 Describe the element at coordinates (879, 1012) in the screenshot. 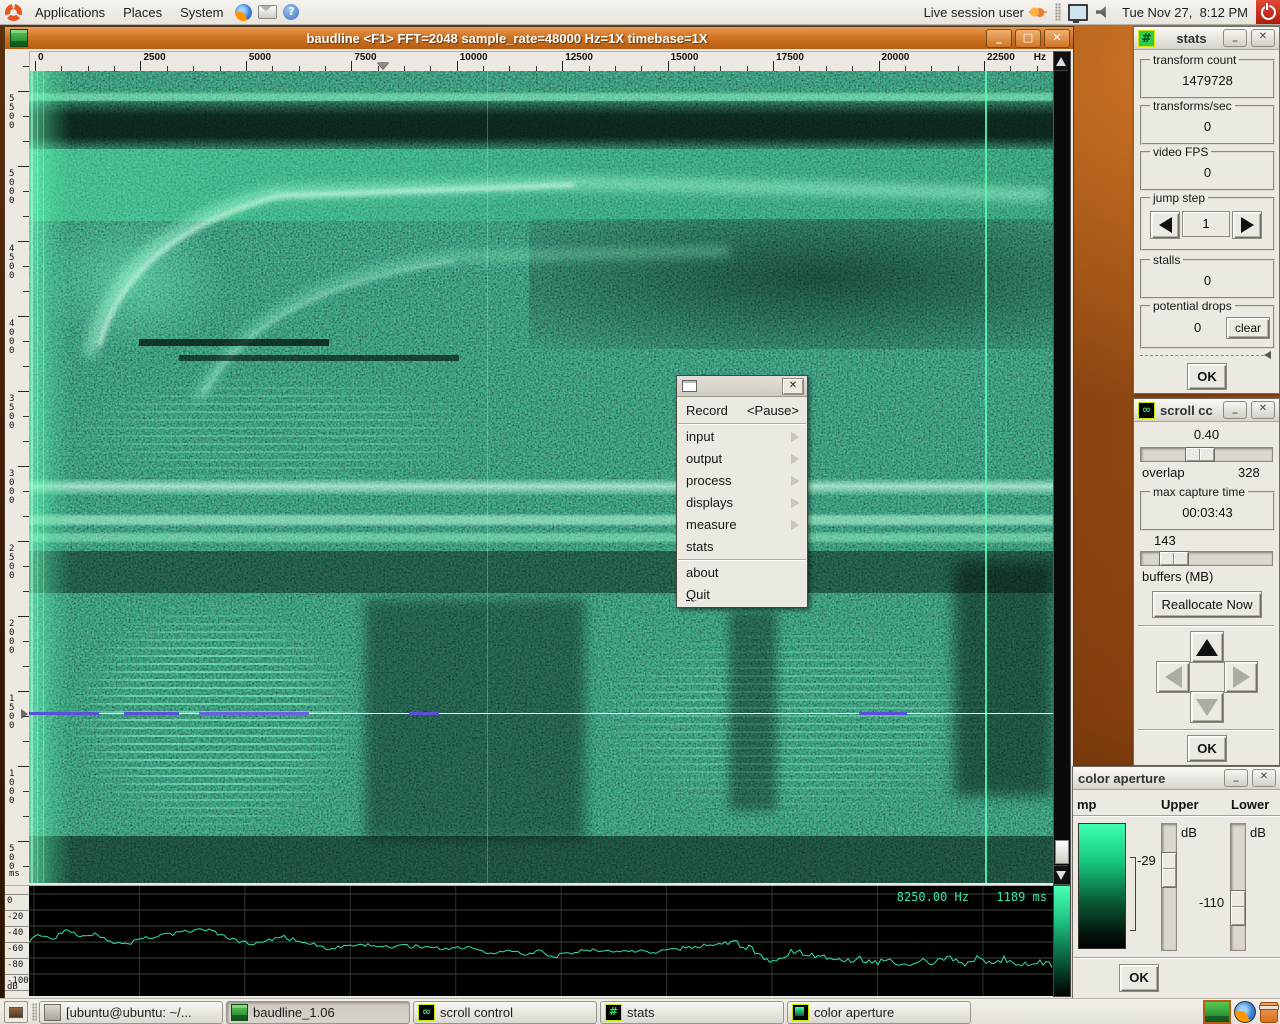

I see `task-button-aperture: color aperture` at that location.